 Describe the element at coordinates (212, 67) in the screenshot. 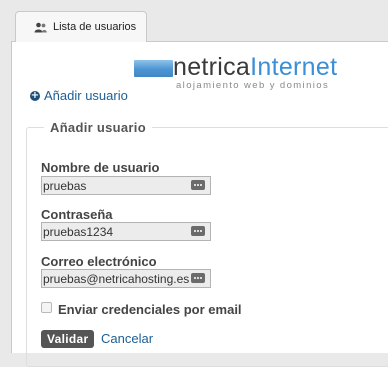

I see `logo-part1: netrica` at that location.